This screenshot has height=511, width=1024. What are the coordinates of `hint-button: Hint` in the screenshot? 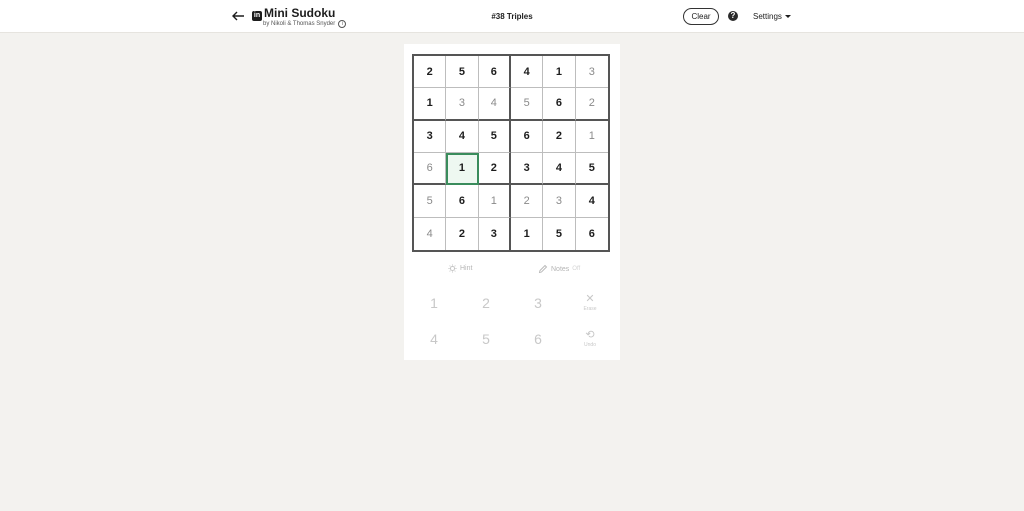 It's located at (460, 268).